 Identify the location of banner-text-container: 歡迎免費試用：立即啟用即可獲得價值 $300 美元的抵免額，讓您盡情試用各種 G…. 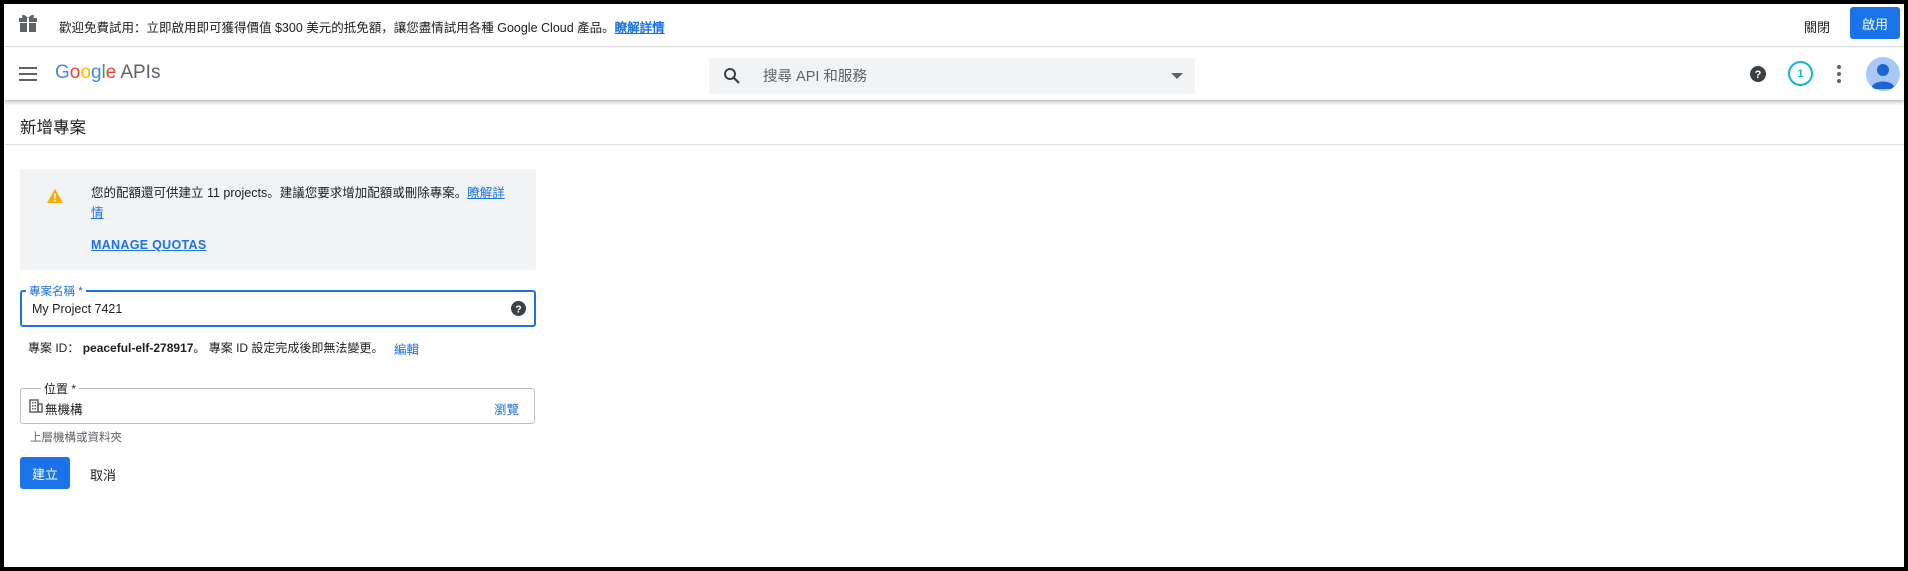
(362, 26).